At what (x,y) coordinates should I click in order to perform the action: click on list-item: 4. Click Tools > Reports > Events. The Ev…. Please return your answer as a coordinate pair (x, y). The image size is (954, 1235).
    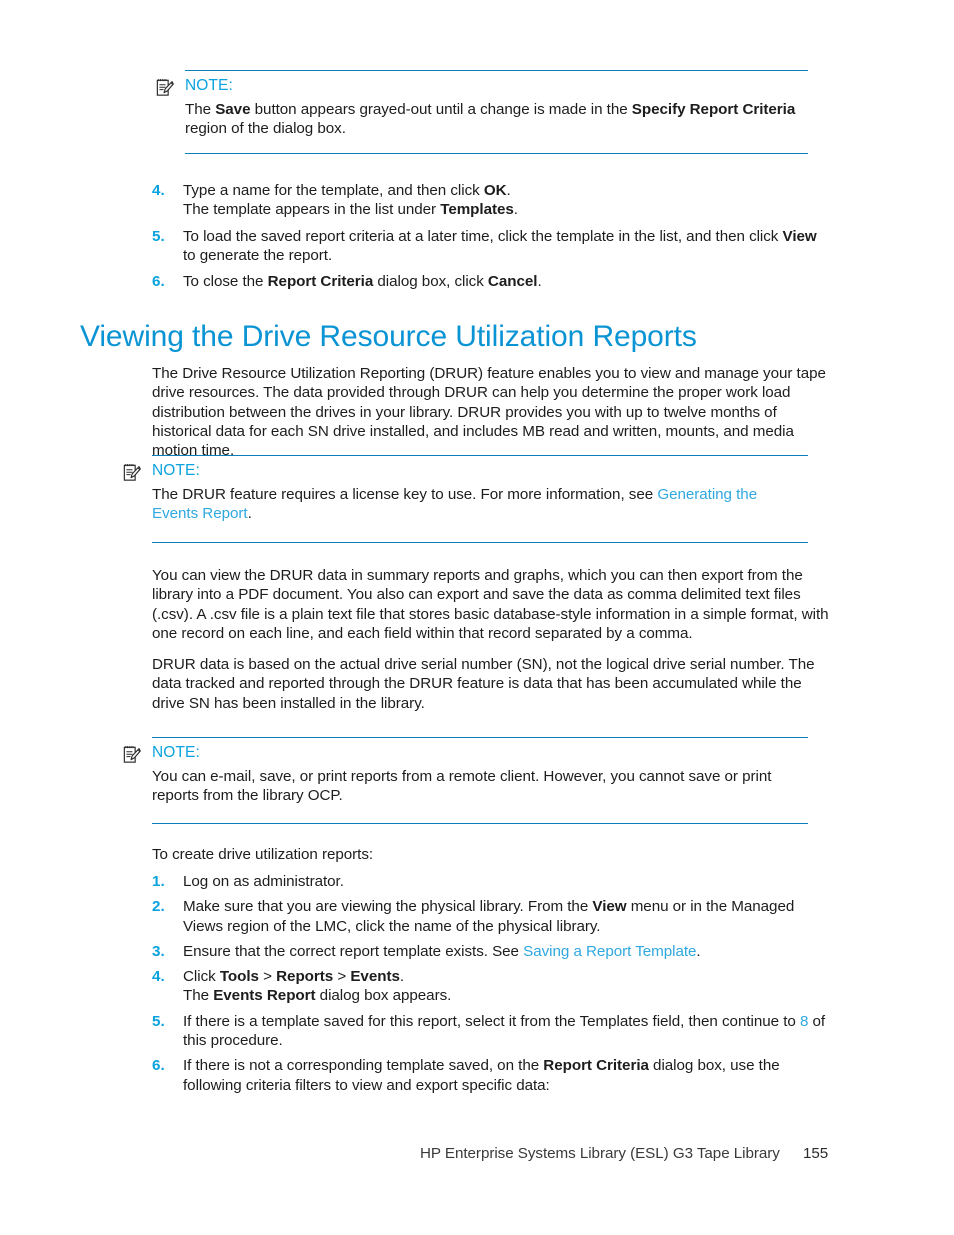
    Looking at the image, I should click on (492, 986).